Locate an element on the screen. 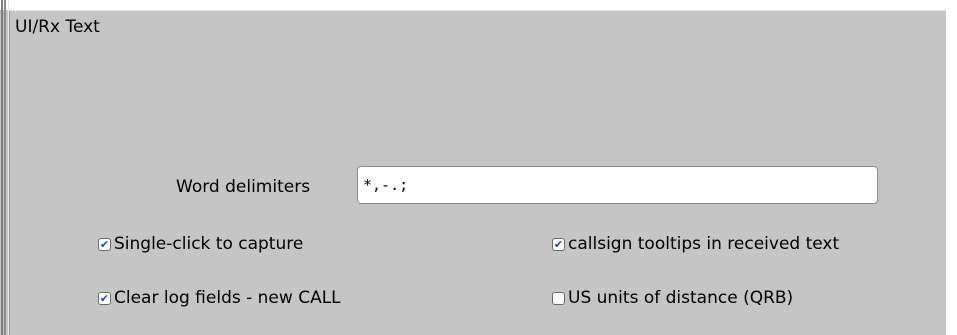 The image size is (957, 335). top-margin is located at coordinates (478, 5).